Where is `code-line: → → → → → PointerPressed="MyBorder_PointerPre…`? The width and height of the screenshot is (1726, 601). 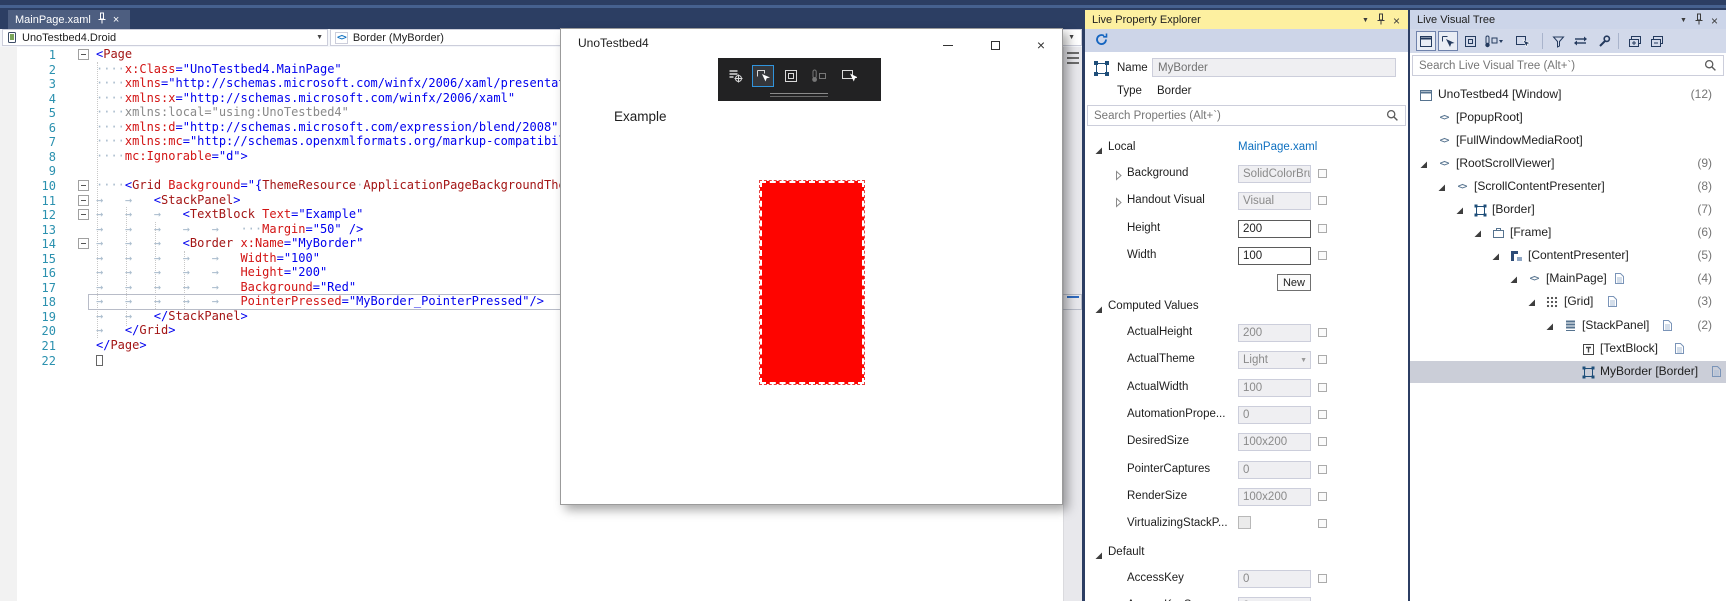
code-line: → → → → → PointerPressed="MyBorder_PointerPre… is located at coordinates (320, 301).